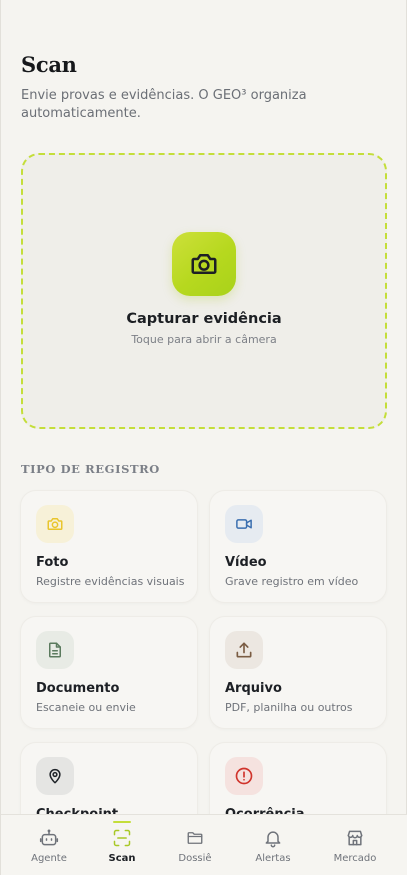 Image resolution: width=407 pixels, height=875 pixels. I want to click on page-title: Scan, so click(49, 64).